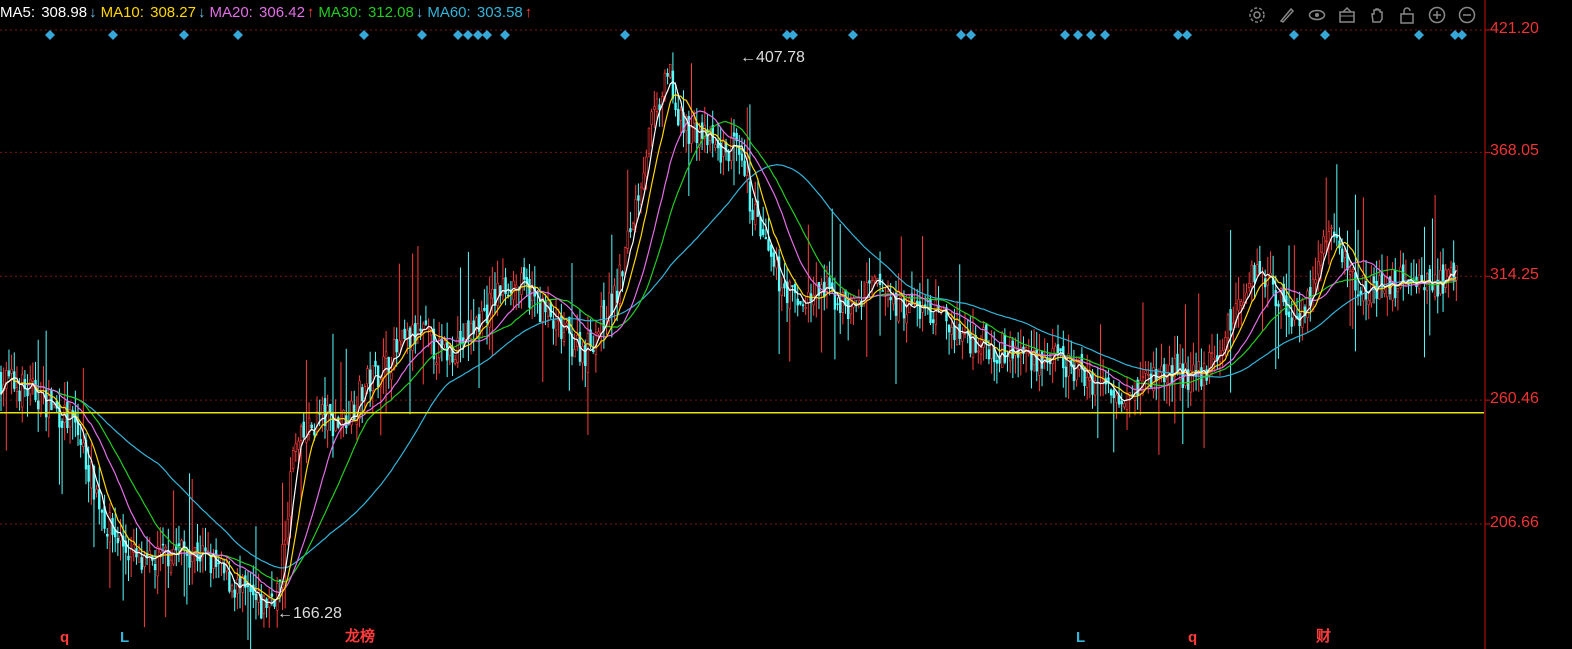 The width and height of the screenshot is (1572, 649). Describe the element at coordinates (1377, 15) in the screenshot. I see `hand-icon` at that location.